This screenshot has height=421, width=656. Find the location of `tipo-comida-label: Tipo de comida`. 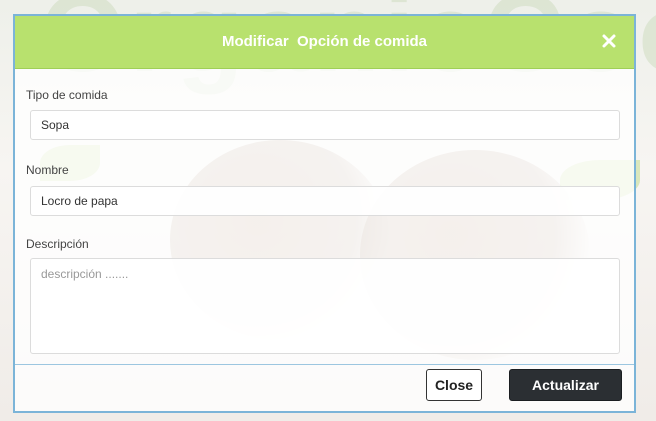

tipo-comida-label: Tipo de comida is located at coordinates (67, 95).